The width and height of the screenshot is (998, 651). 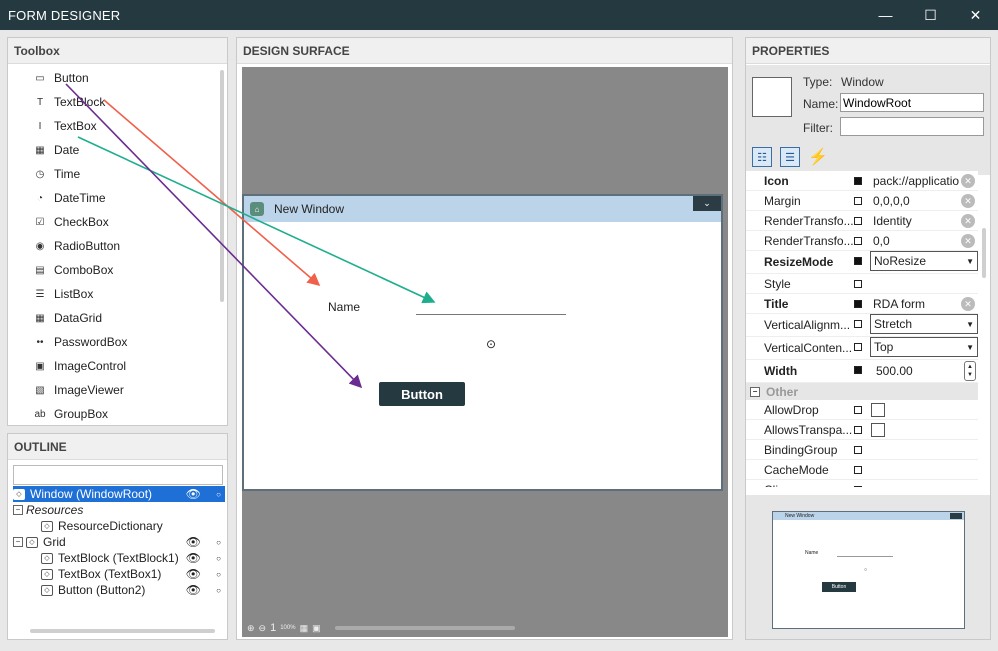 I want to click on property-dropdown: Stretch ▼, so click(x=924, y=324).